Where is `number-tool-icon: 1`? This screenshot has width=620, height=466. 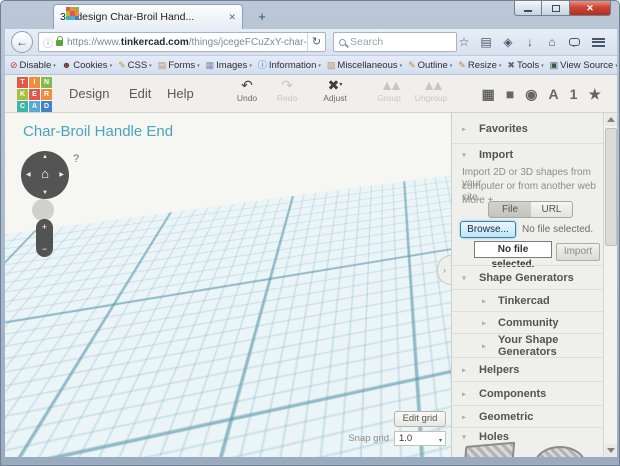 number-tool-icon: 1 is located at coordinates (574, 94).